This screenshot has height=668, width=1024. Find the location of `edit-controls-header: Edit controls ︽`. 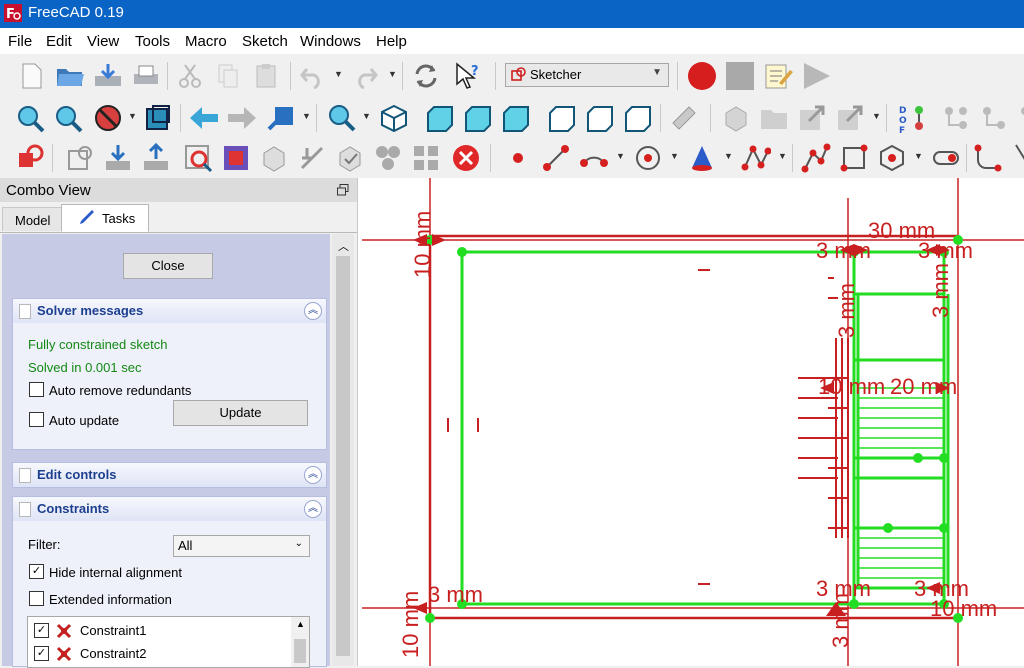

edit-controls-header: Edit controls ︽ is located at coordinates (169, 475).